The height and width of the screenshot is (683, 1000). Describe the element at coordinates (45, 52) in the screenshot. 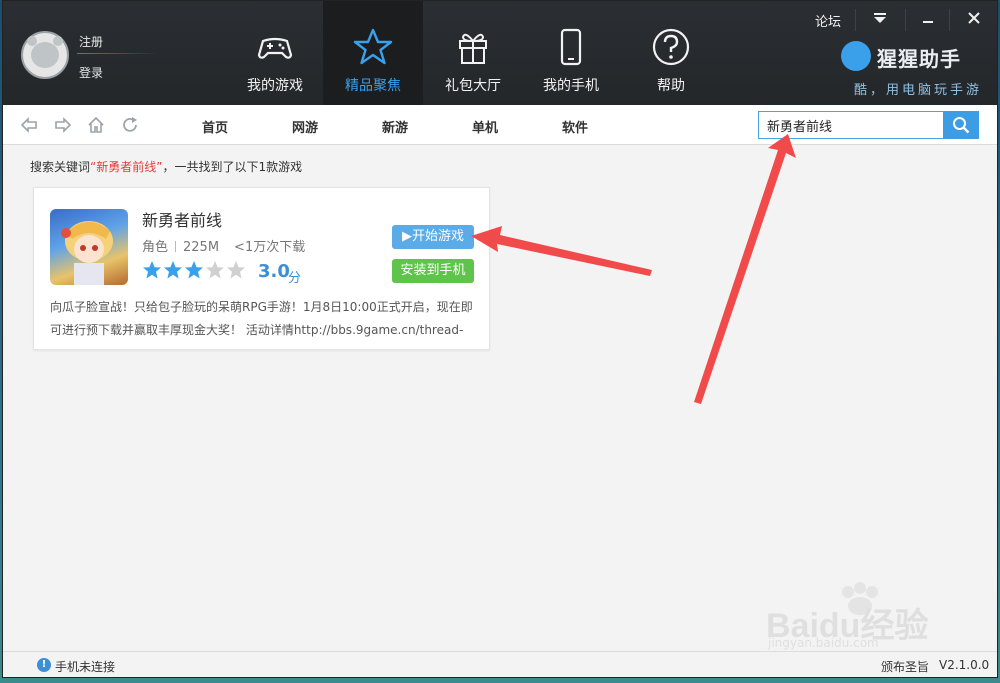

I see `monkey-avatar-icon` at that location.